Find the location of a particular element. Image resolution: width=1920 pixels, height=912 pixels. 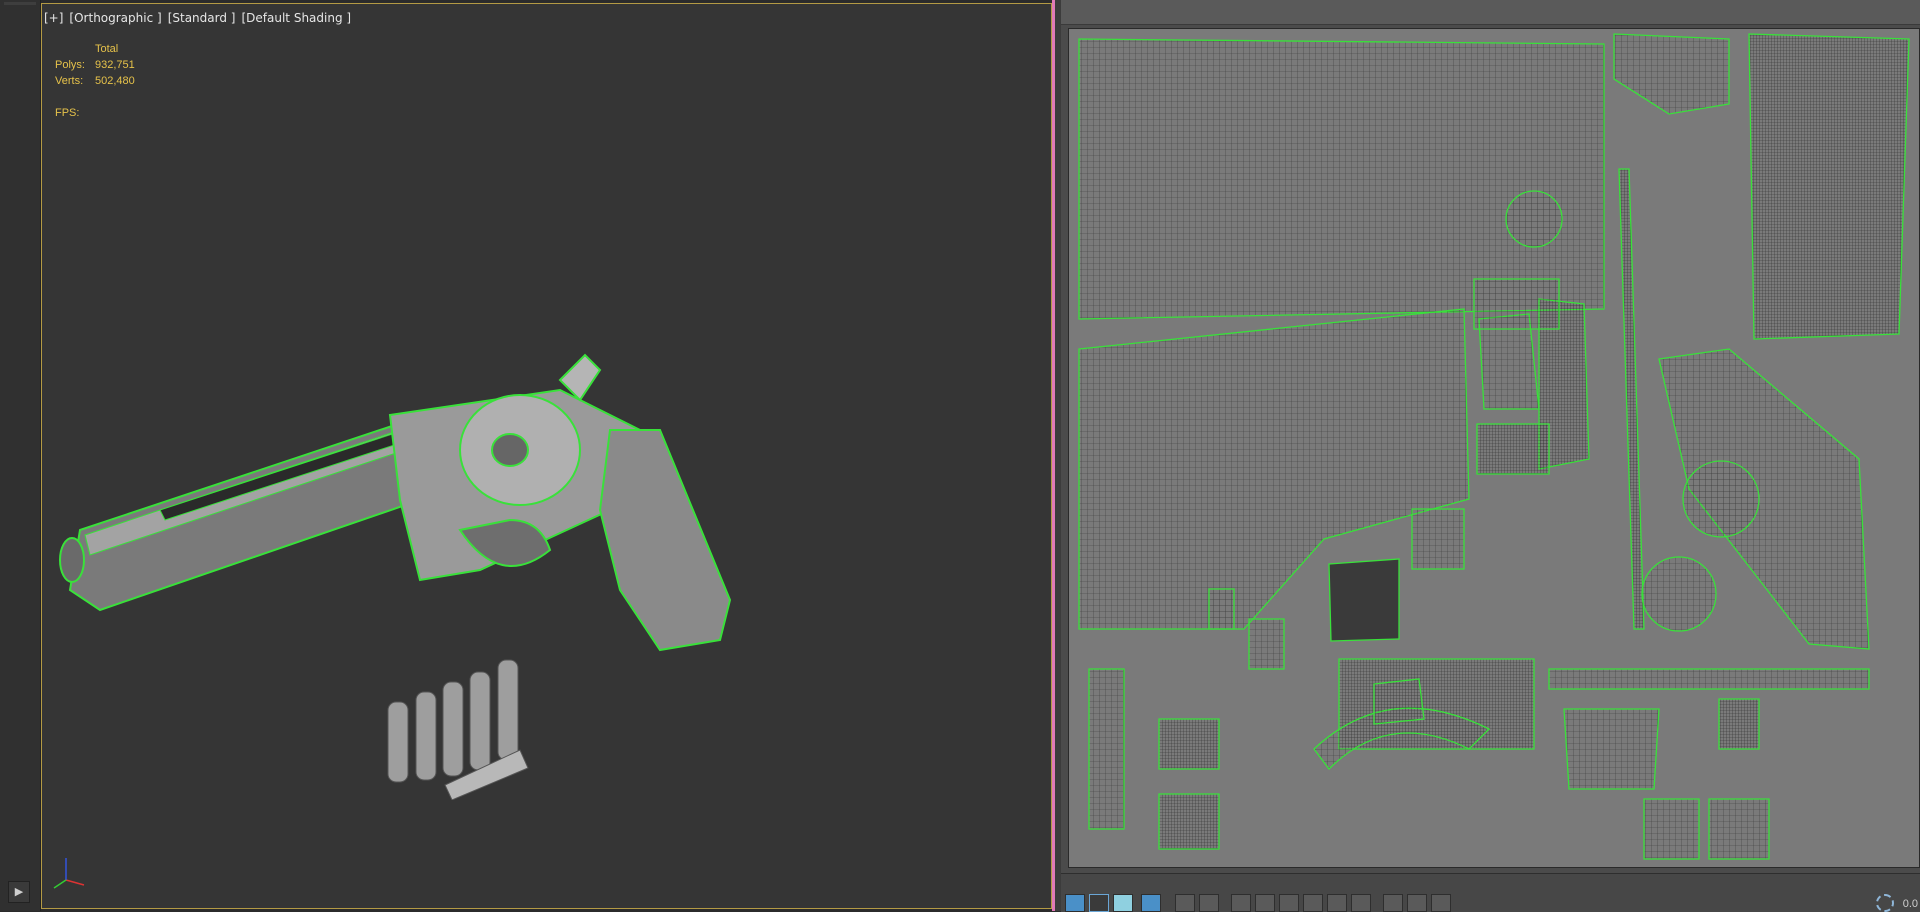

uv-island-column is located at coordinates (1631, 399).